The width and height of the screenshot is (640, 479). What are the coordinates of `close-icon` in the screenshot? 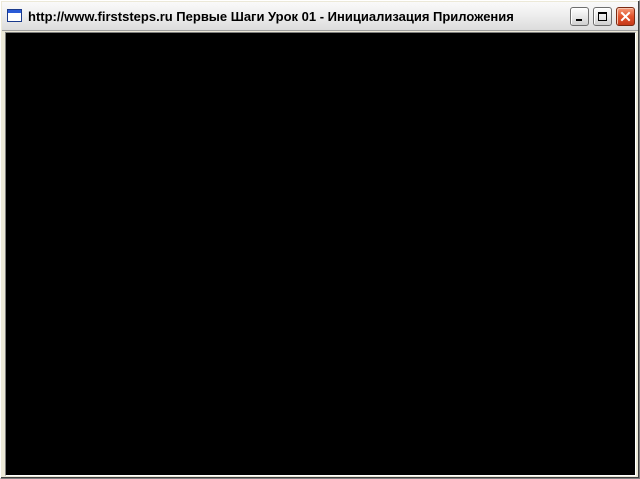 It's located at (625, 16).